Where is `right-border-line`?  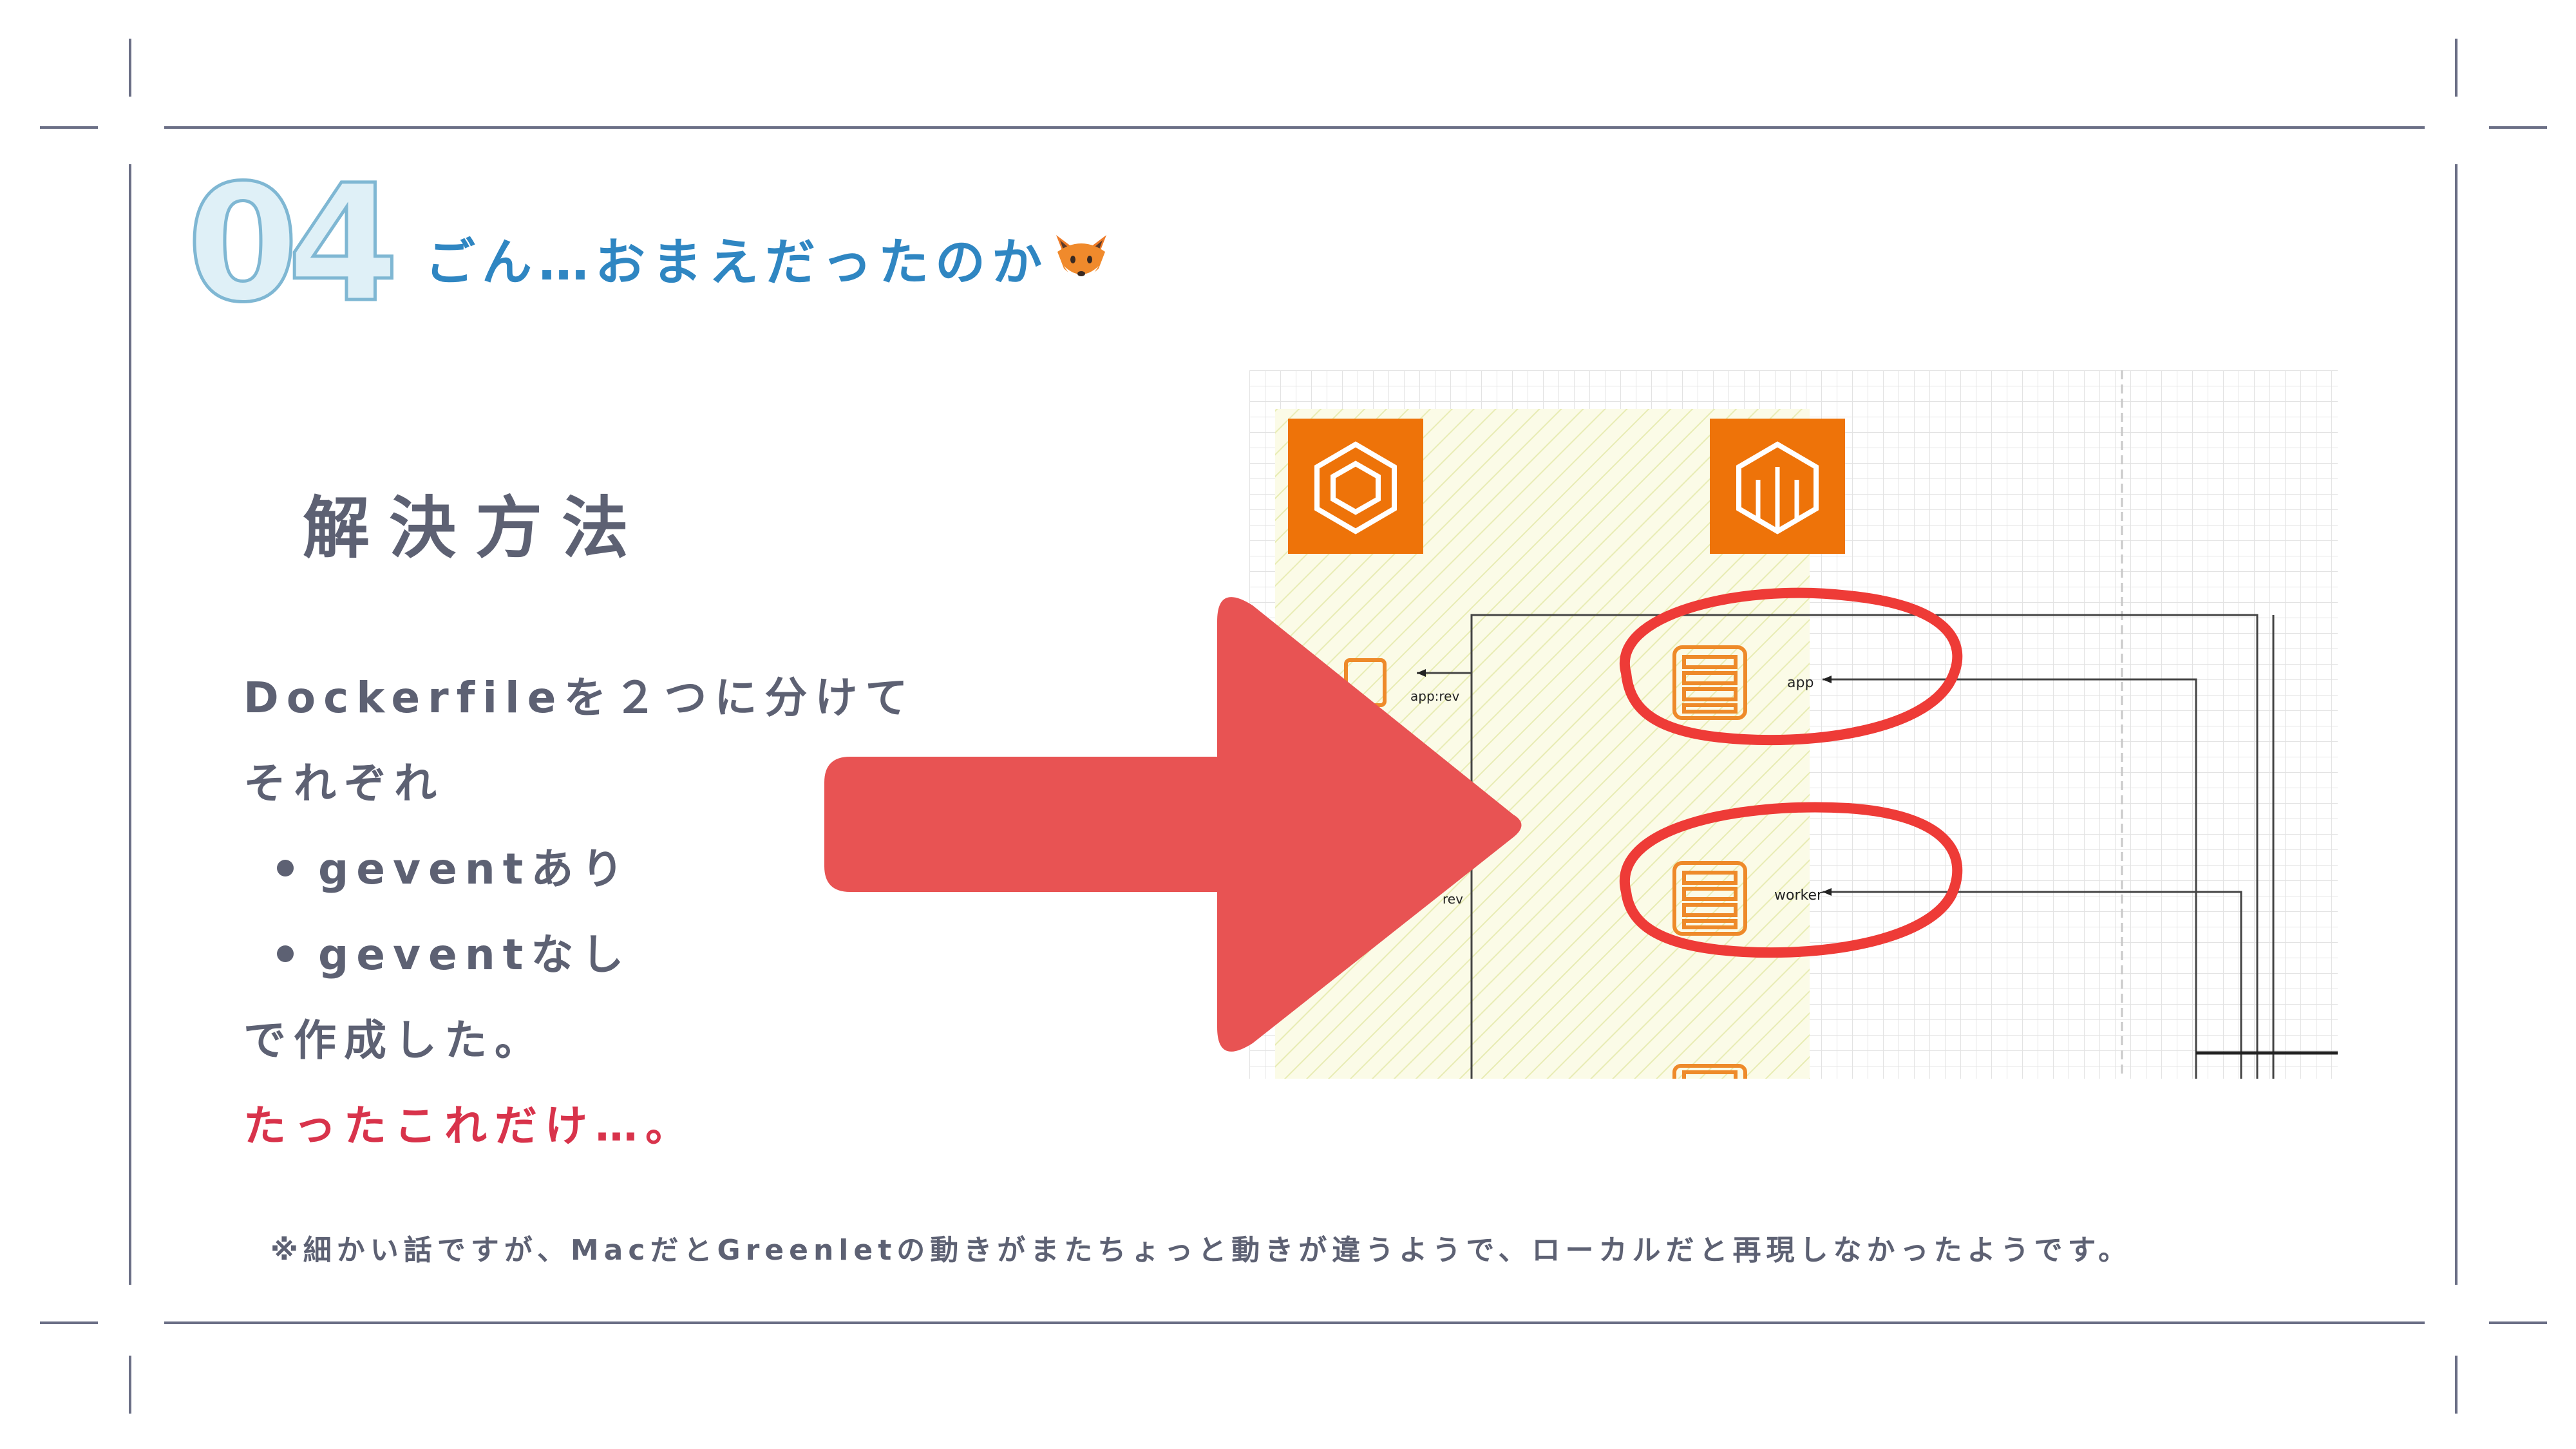 right-border-line is located at coordinates (2456, 724).